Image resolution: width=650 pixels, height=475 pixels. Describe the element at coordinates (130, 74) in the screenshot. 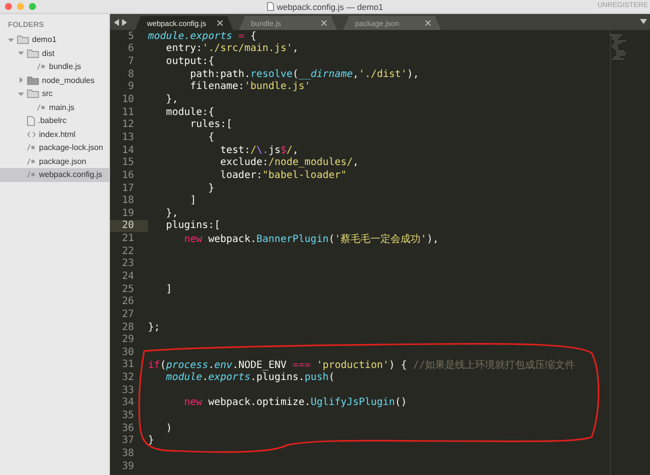

I see `line-number: 8` at that location.